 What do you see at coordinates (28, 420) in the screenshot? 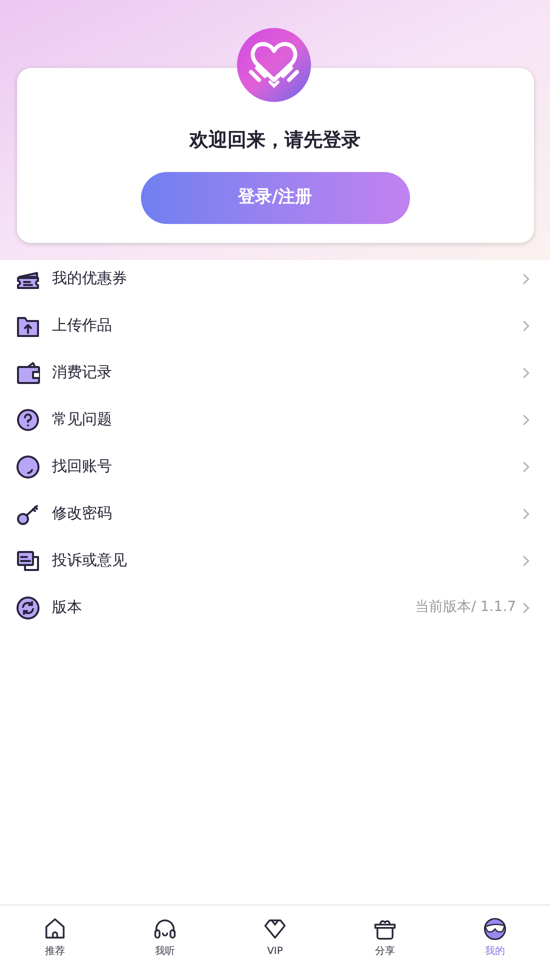
I see `question-icon` at bounding box center [28, 420].